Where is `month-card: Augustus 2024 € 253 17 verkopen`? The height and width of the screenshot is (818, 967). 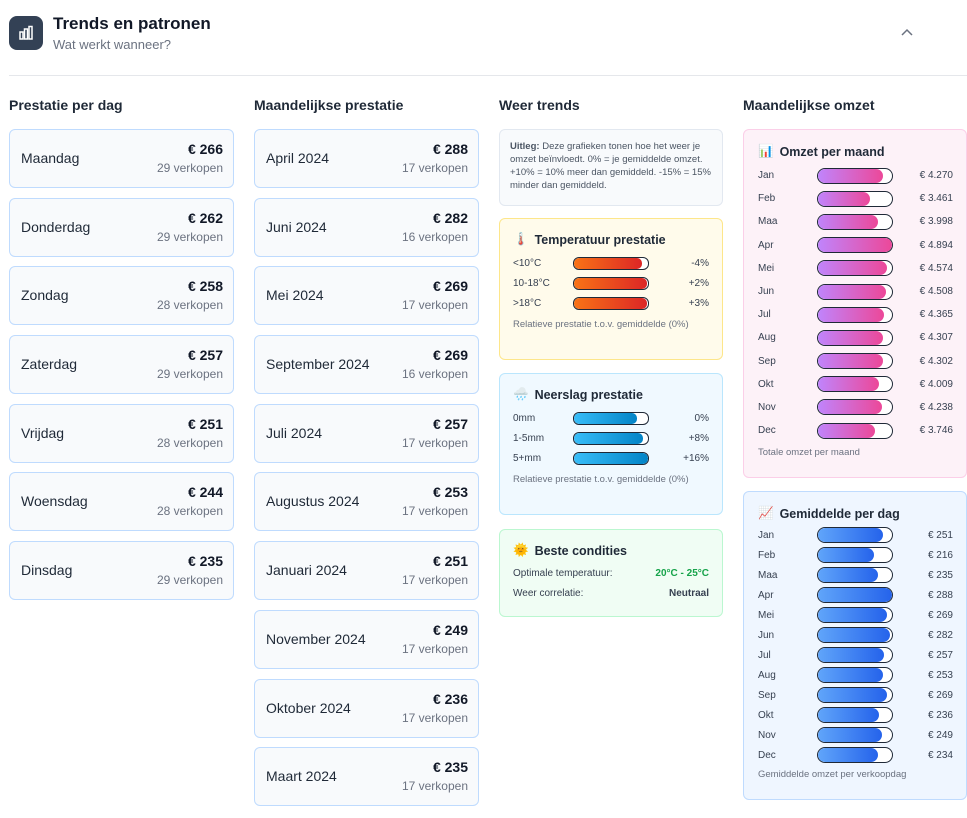 month-card: Augustus 2024 € 253 17 verkopen is located at coordinates (366, 502).